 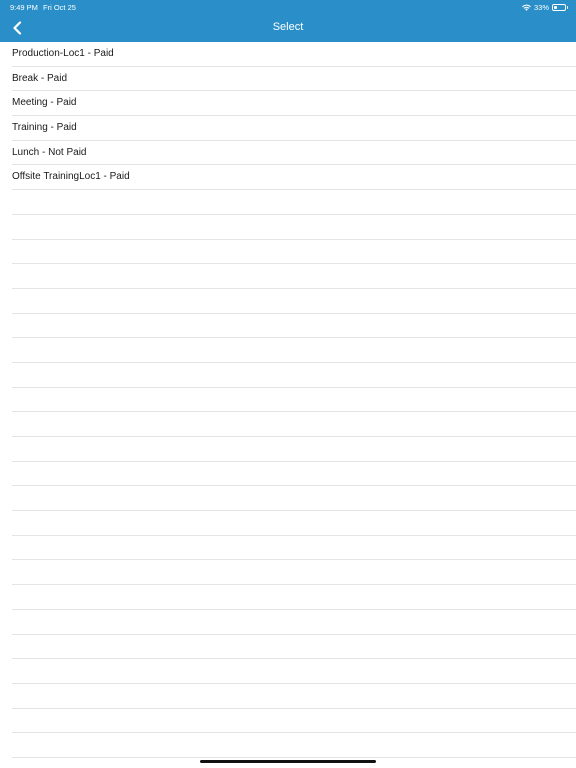 What do you see at coordinates (24, 7) in the screenshot?
I see `status-time: 9:49 PM` at bounding box center [24, 7].